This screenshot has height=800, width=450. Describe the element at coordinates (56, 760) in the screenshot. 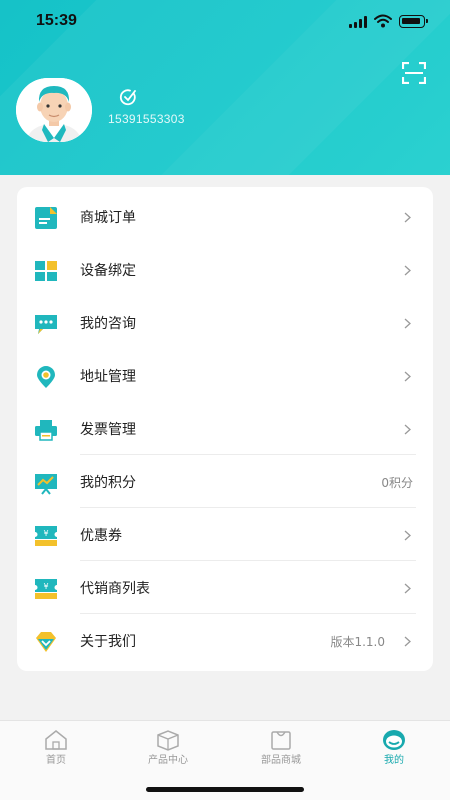

I see `tab-label: 首页` at that location.